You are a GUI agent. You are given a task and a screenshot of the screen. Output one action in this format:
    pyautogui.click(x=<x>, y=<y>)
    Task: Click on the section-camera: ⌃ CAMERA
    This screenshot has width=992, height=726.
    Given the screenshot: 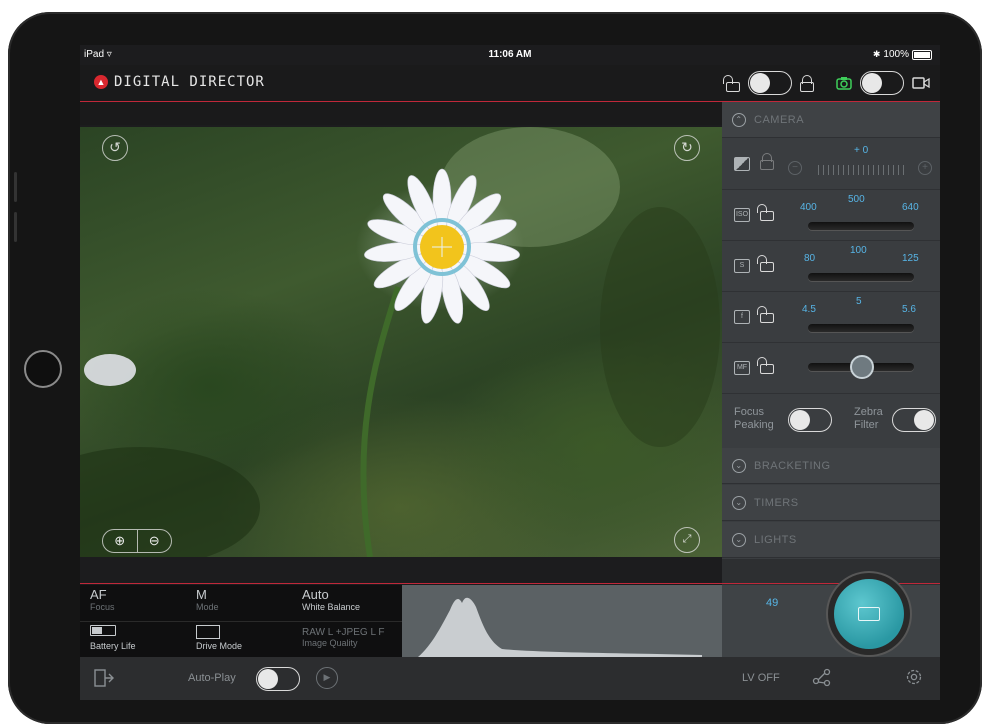 What is the action you would take?
    pyautogui.click(x=831, y=120)
    